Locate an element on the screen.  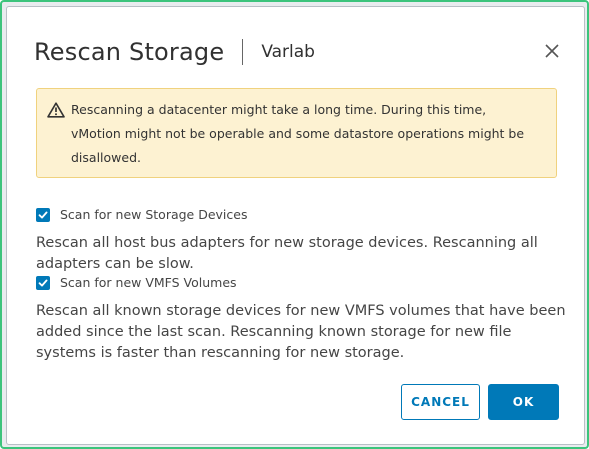
close-icon is located at coordinates (552, 51).